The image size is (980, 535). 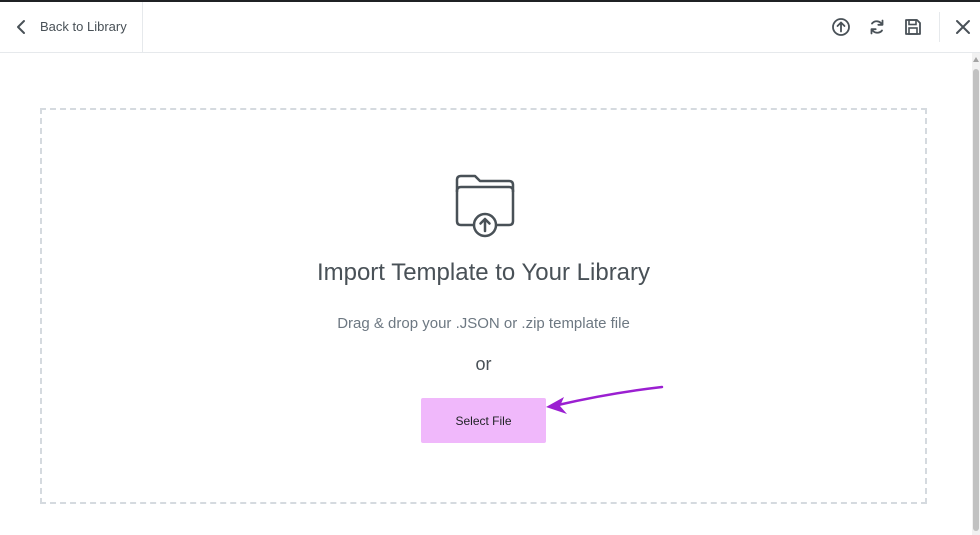 I want to click on export-icon, so click(x=841, y=27).